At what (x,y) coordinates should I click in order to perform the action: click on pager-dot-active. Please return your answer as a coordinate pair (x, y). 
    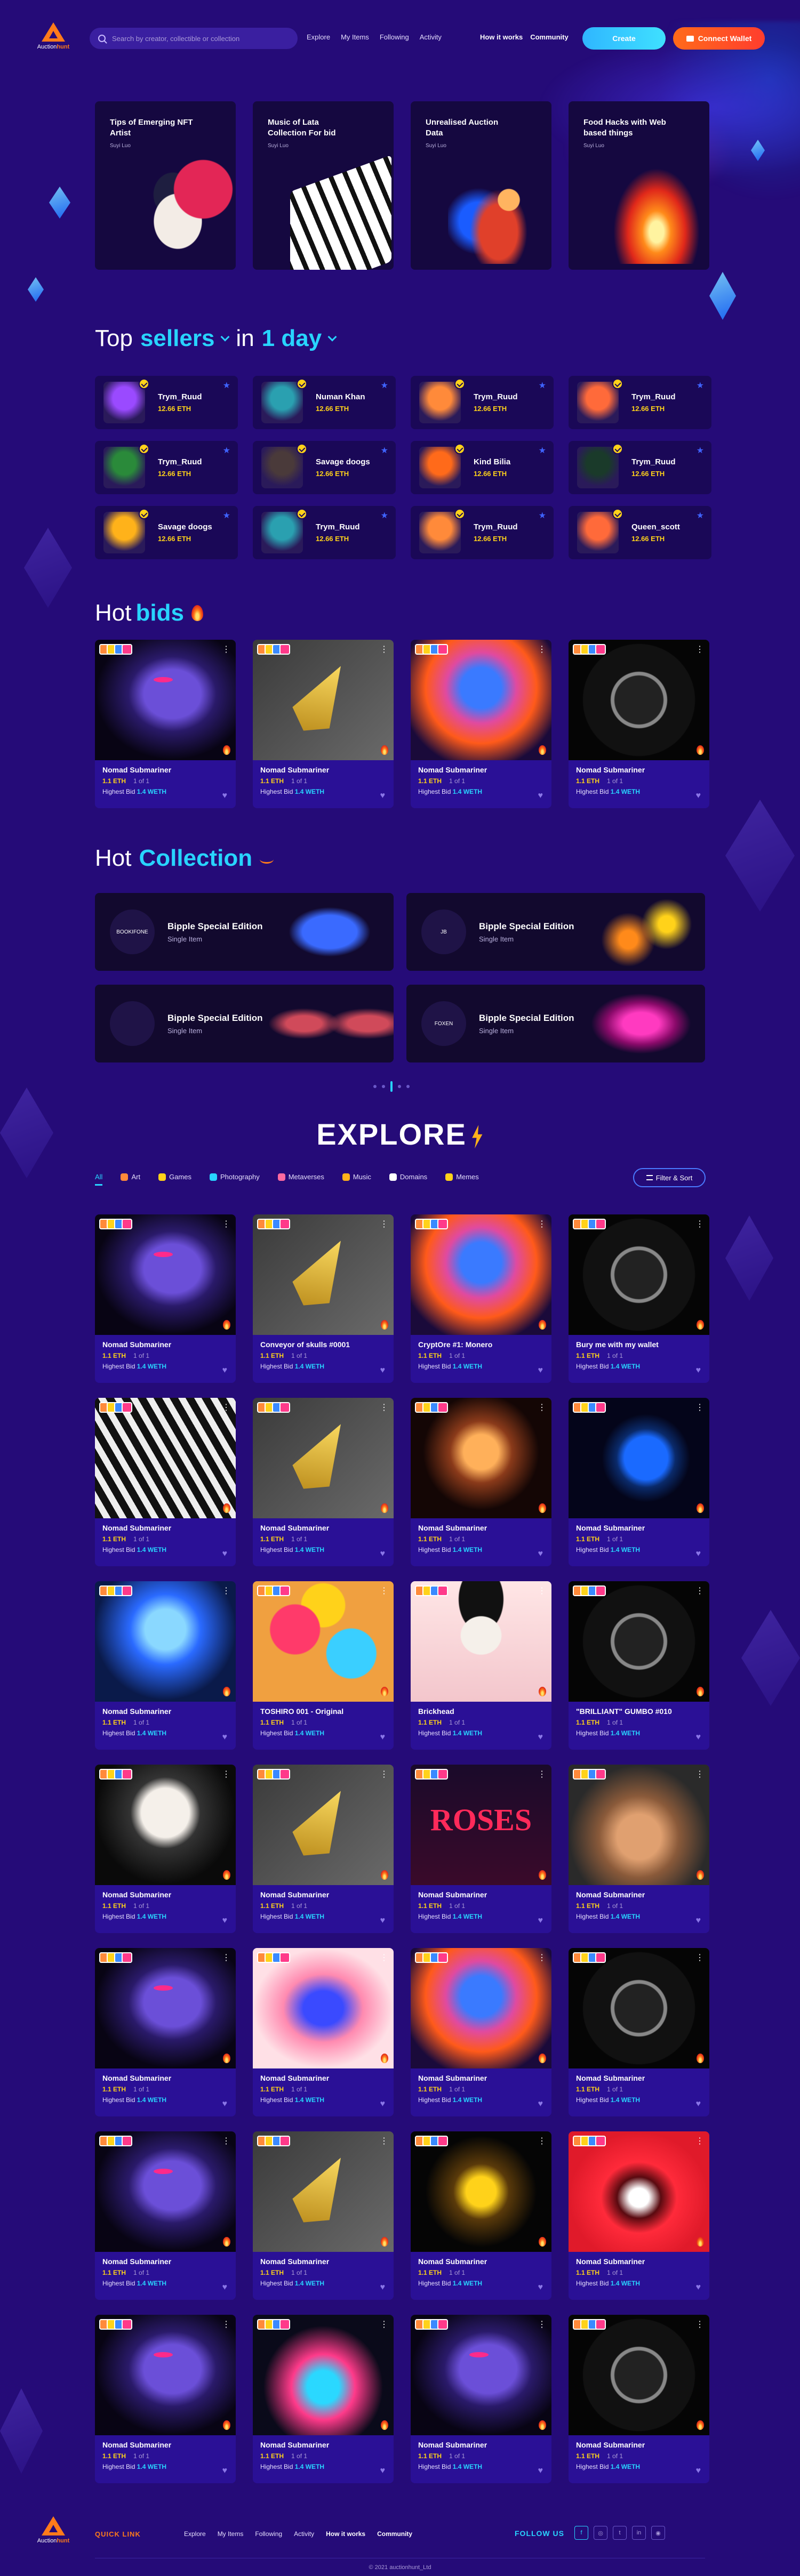
    Looking at the image, I should click on (391, 1086).